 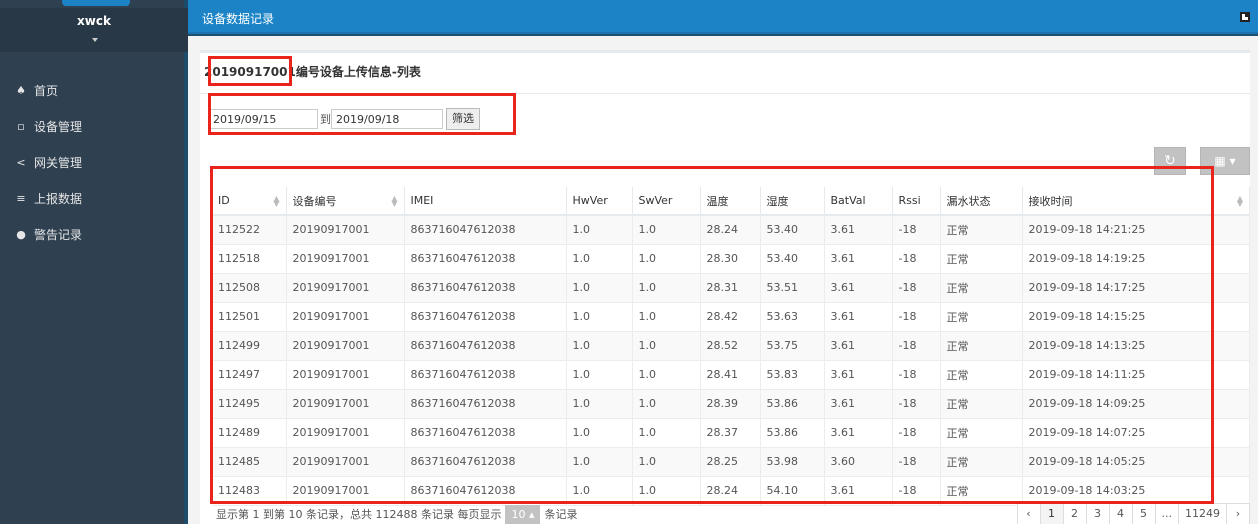 I want to click on filter-button: 筛选, so click(x=463, y=119).